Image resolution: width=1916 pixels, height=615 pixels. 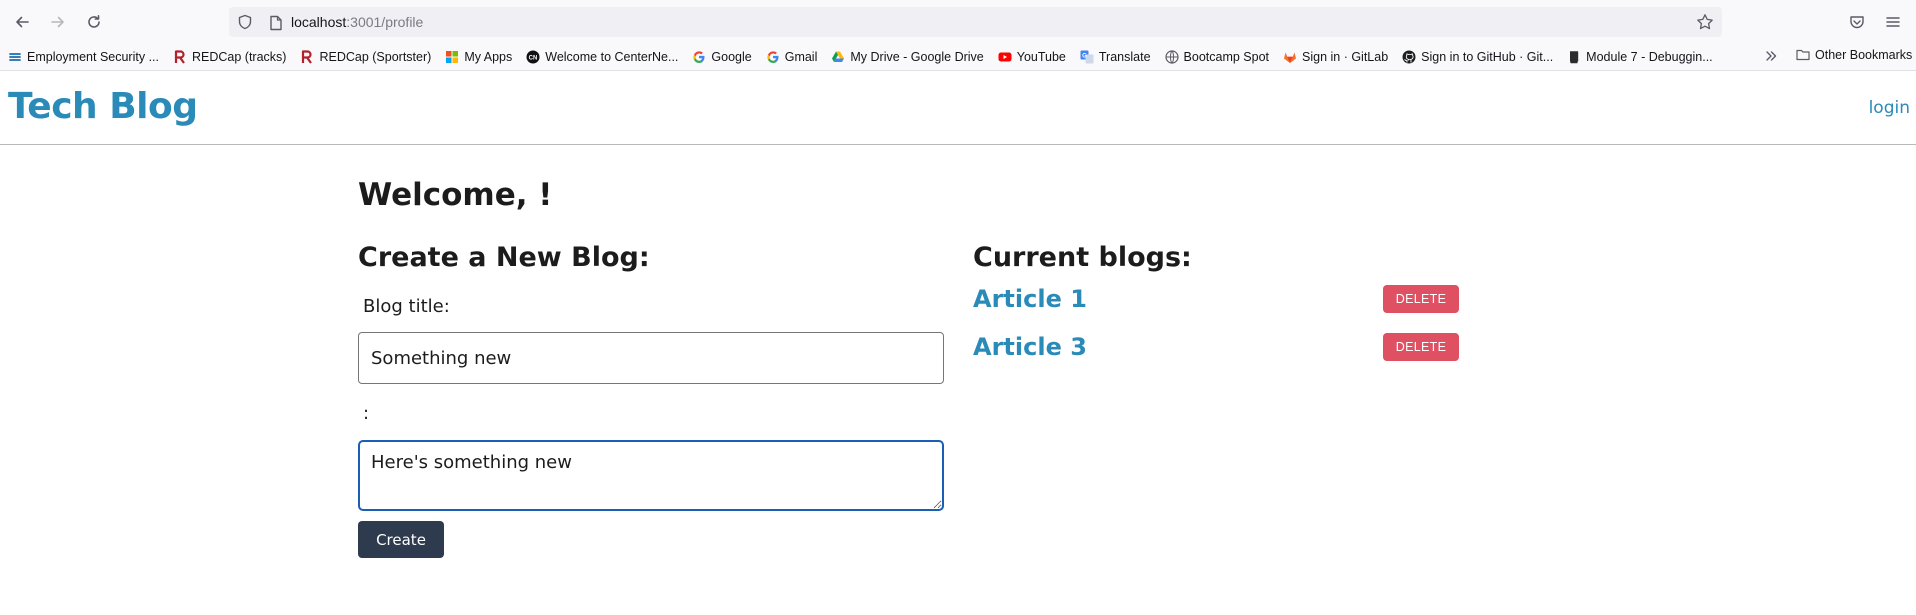 What do you see at coordinates (651, 475) in the screenshot?
I see `blog-body-textarea: Here's something new` at bounding box center [651, 475].